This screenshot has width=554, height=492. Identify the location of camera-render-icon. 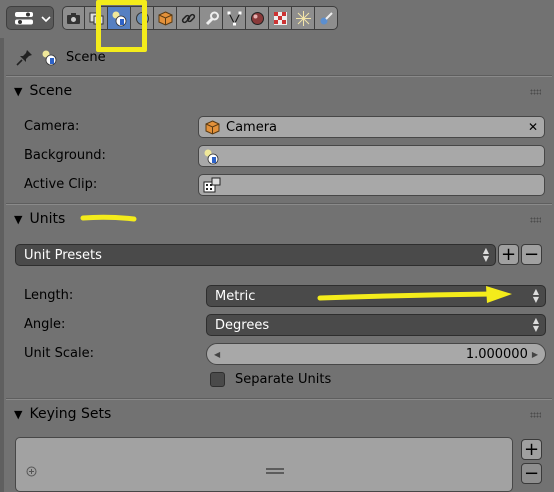
(73, 18).